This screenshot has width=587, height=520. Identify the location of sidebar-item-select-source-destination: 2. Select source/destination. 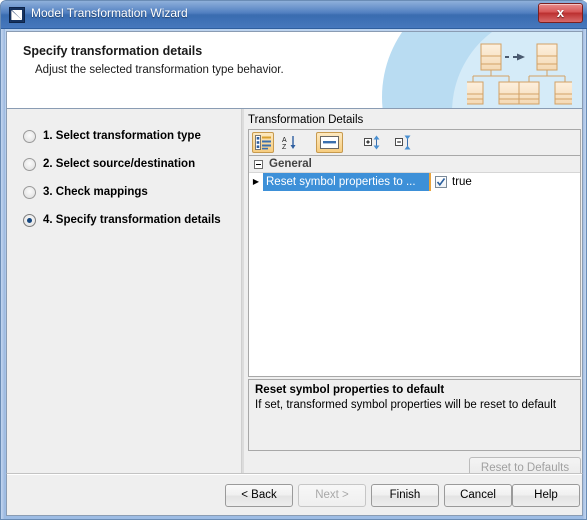
(109, 164).